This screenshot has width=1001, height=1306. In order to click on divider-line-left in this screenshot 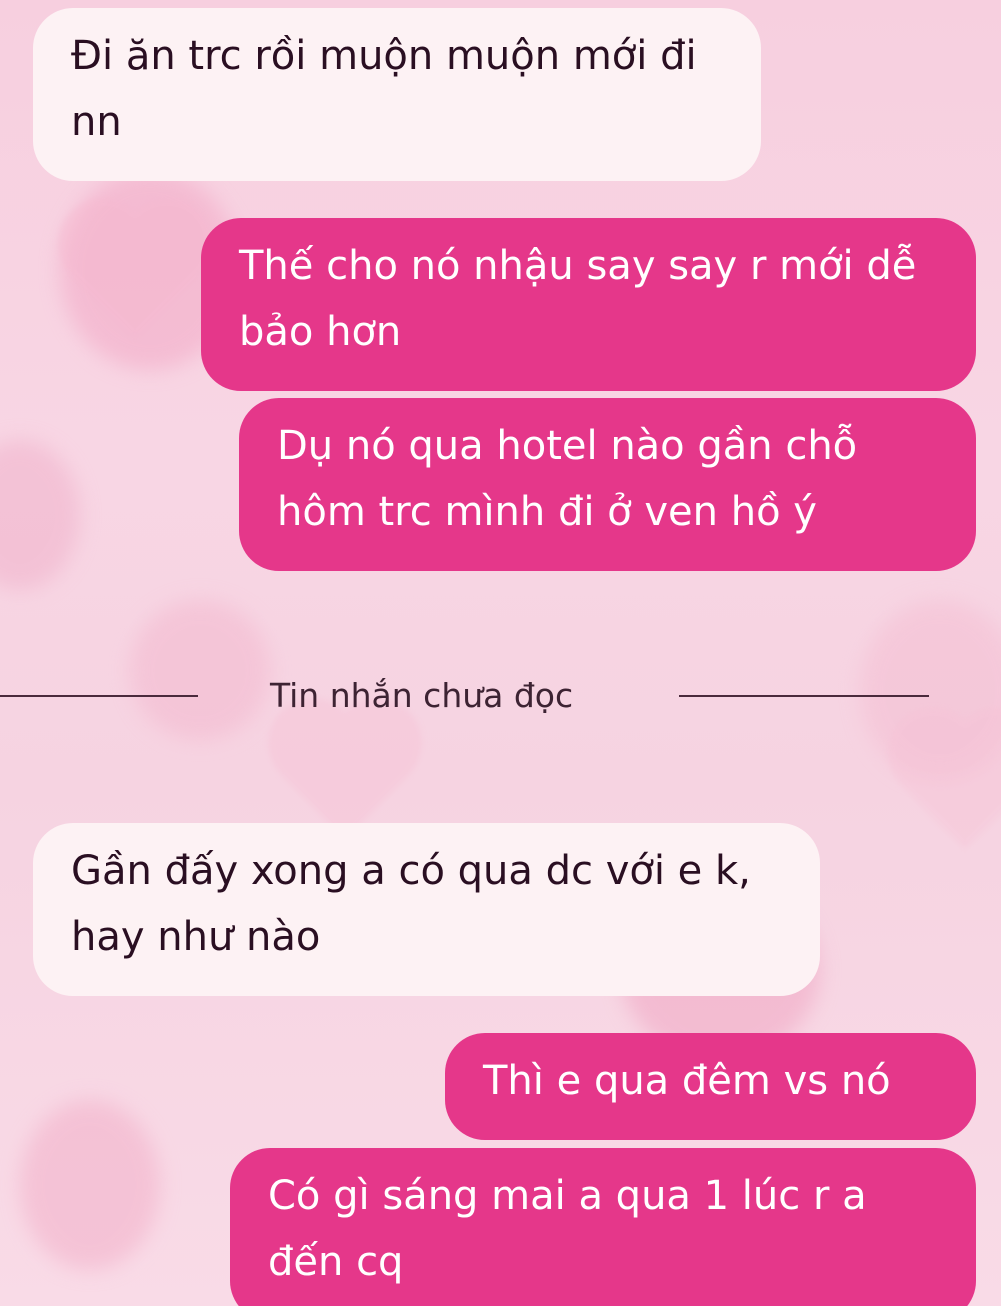, I will do `click(99, 696)`.